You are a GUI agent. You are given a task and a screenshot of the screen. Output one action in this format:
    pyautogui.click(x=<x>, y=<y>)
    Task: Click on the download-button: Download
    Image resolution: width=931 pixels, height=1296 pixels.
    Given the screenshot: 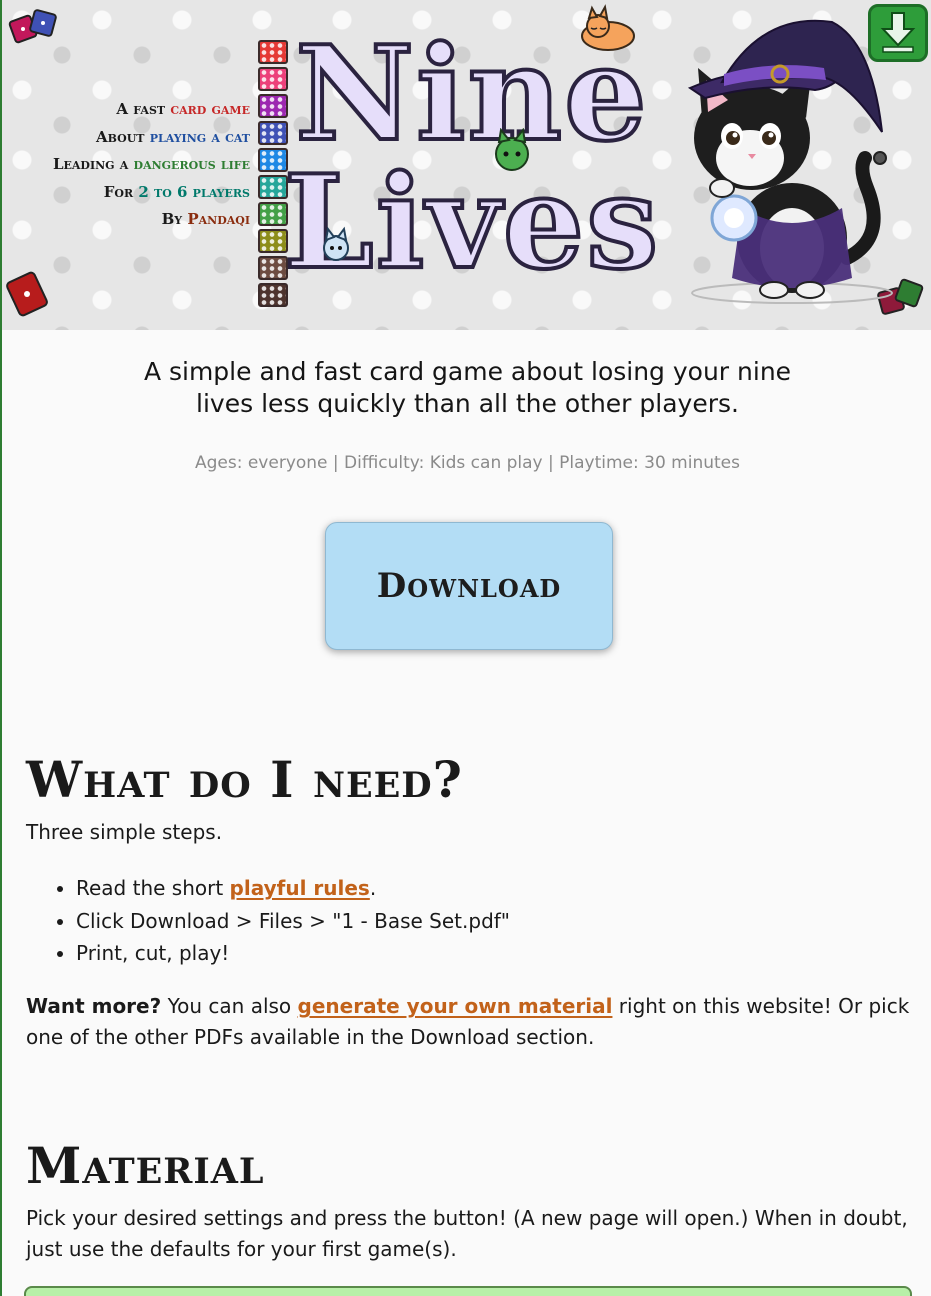 What is the action you would take?
    pyautogui.click(x=469, y=586)
    